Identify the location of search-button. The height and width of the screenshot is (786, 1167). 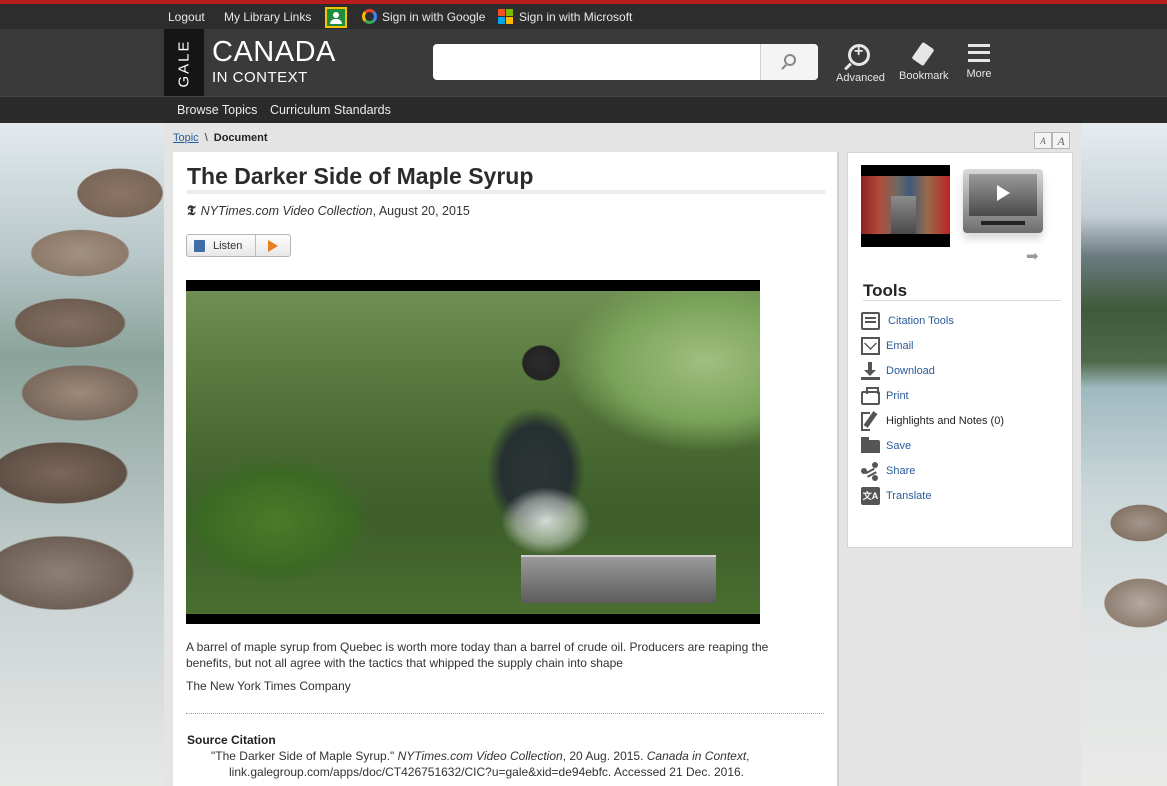
(789, 62).